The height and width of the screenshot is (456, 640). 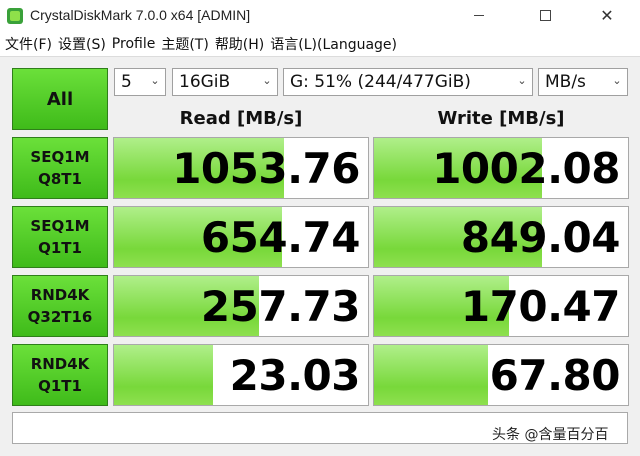 I want to click on test-size-select: 16GiB ⌄, so click(x=225, y=82).